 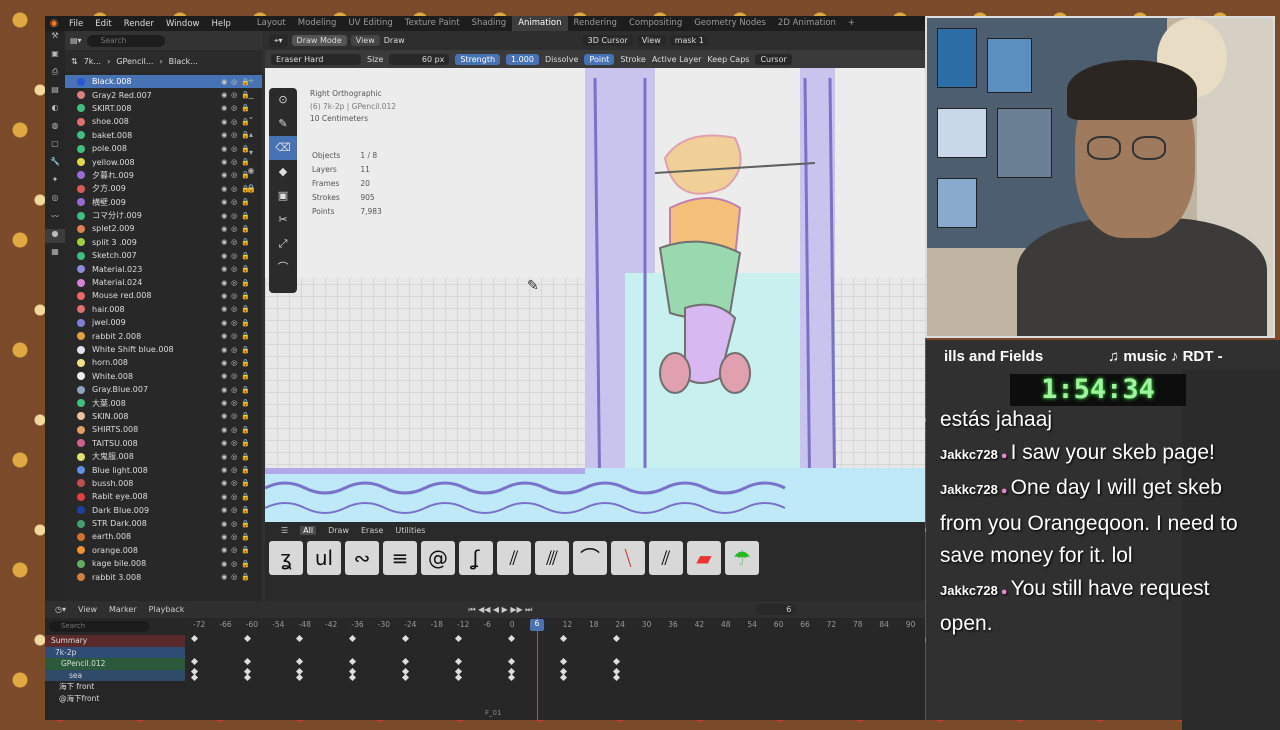 What do you see at coordinates (55, 254) in the screenshot?
I see `texture-icon: ▦` at bounding box center [55, 254].